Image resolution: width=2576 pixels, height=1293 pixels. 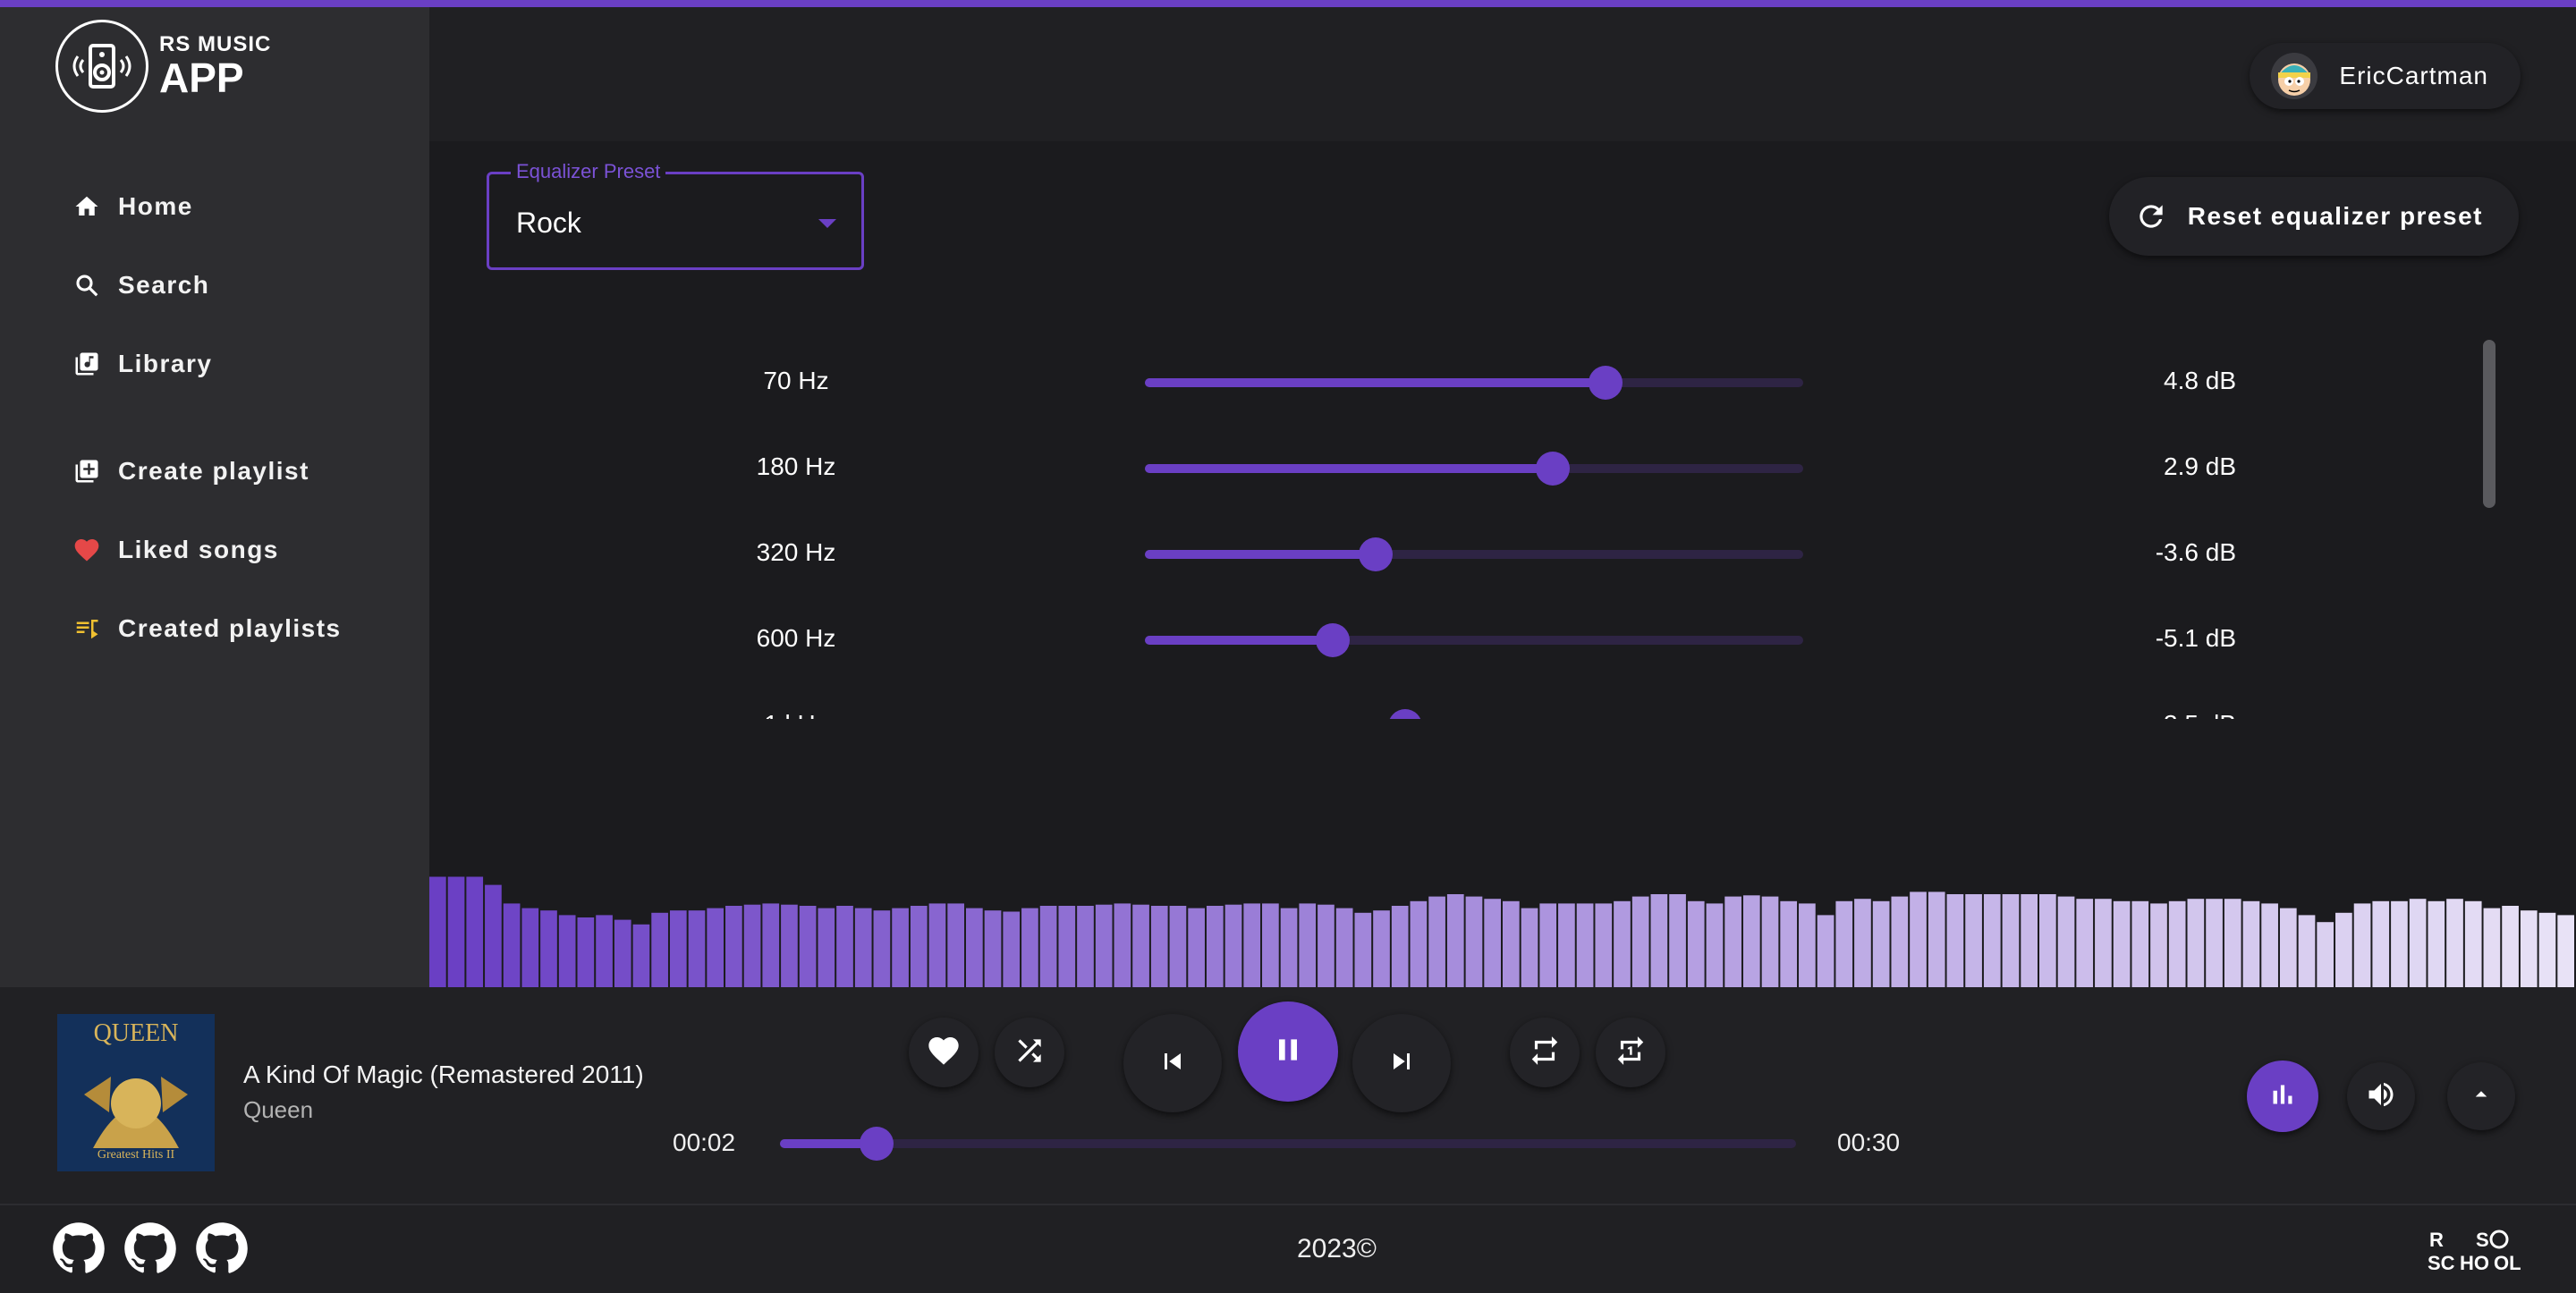 I want to click on avatar-icon, so click(x=2294, y=76).